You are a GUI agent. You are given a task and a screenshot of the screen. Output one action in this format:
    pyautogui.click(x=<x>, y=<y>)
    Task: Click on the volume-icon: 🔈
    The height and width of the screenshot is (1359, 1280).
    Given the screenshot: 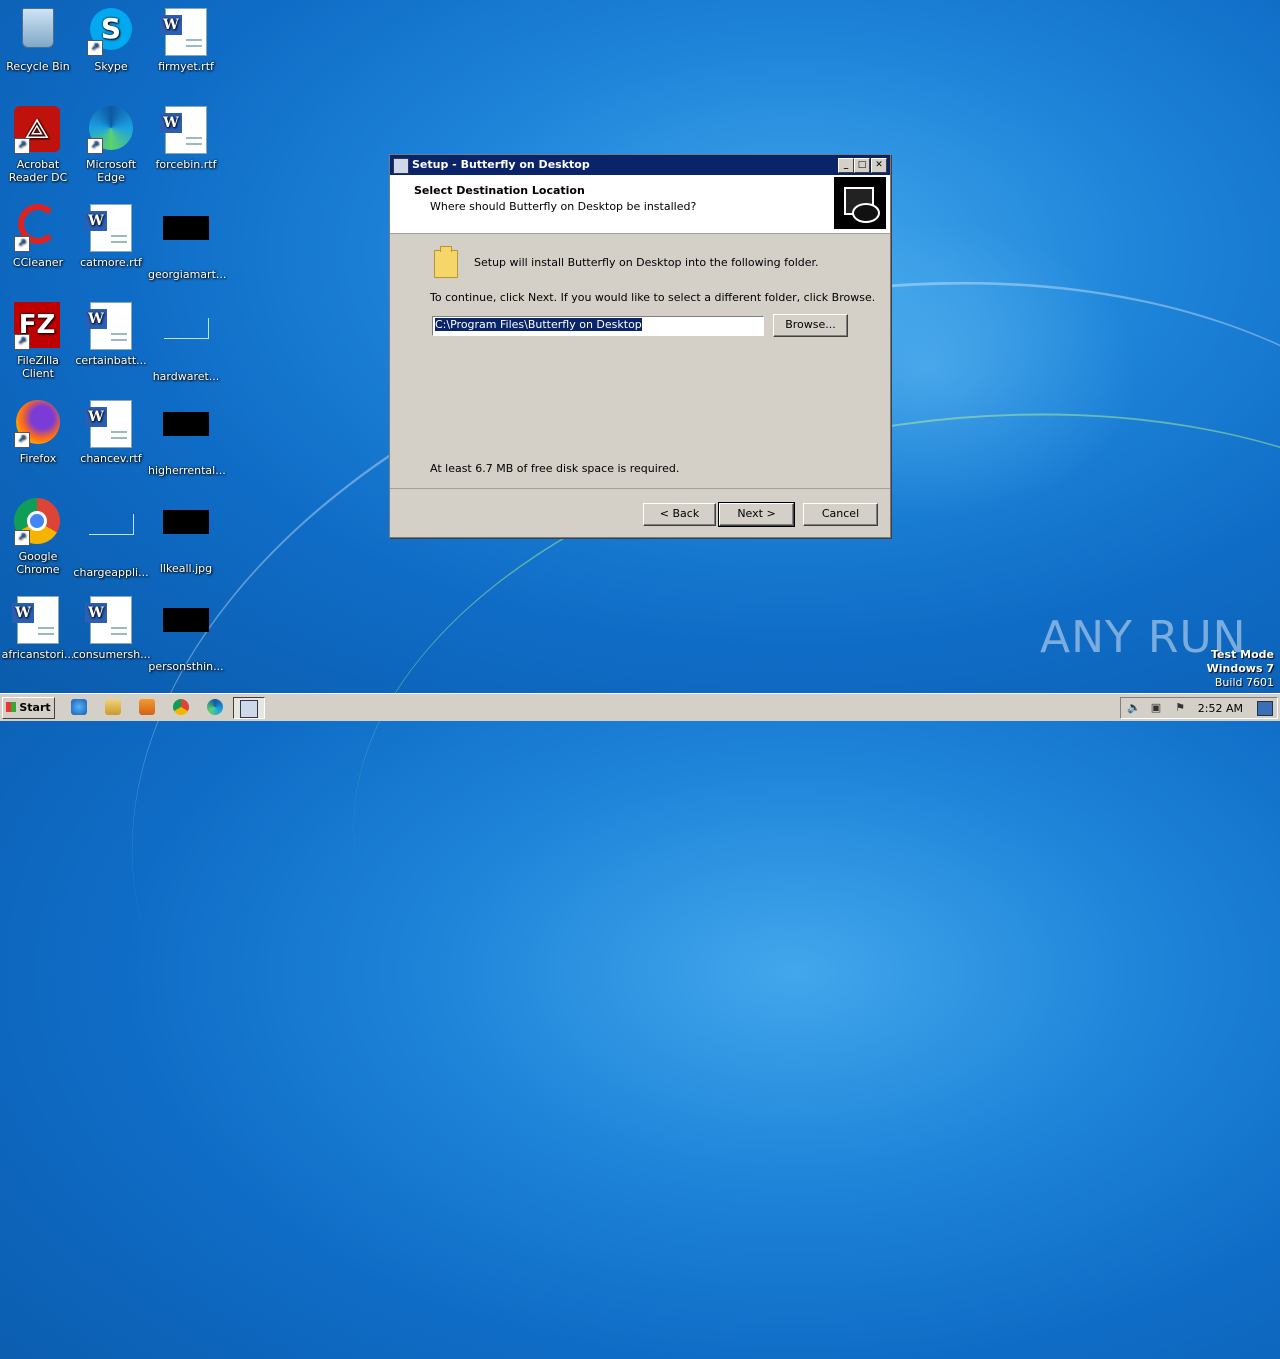 What is the action you would take?
    pyautogui.click(x=1134, y=707)
    